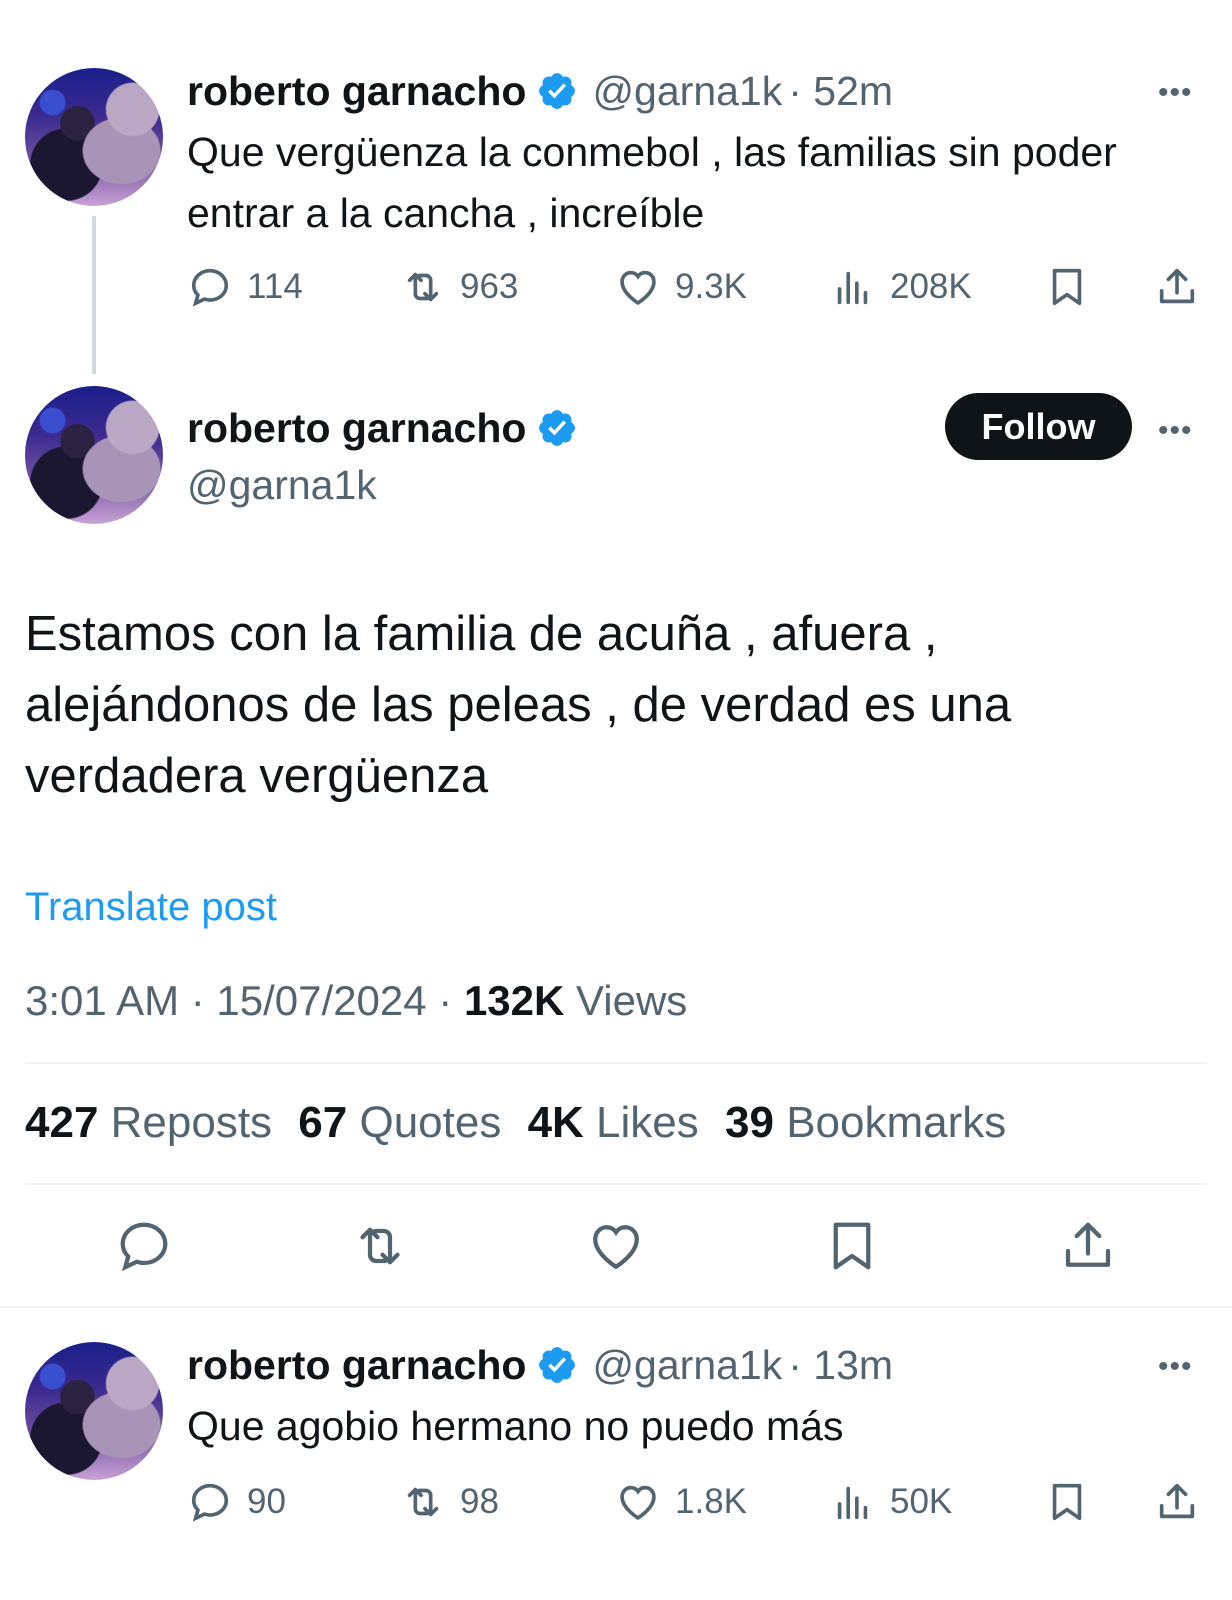 This screenshot has height=1600, width=1232. What do you see at coordinates (449, 1502) in the screenshot?
I see `repost-button: 98` at bounding box center [449, 1502].